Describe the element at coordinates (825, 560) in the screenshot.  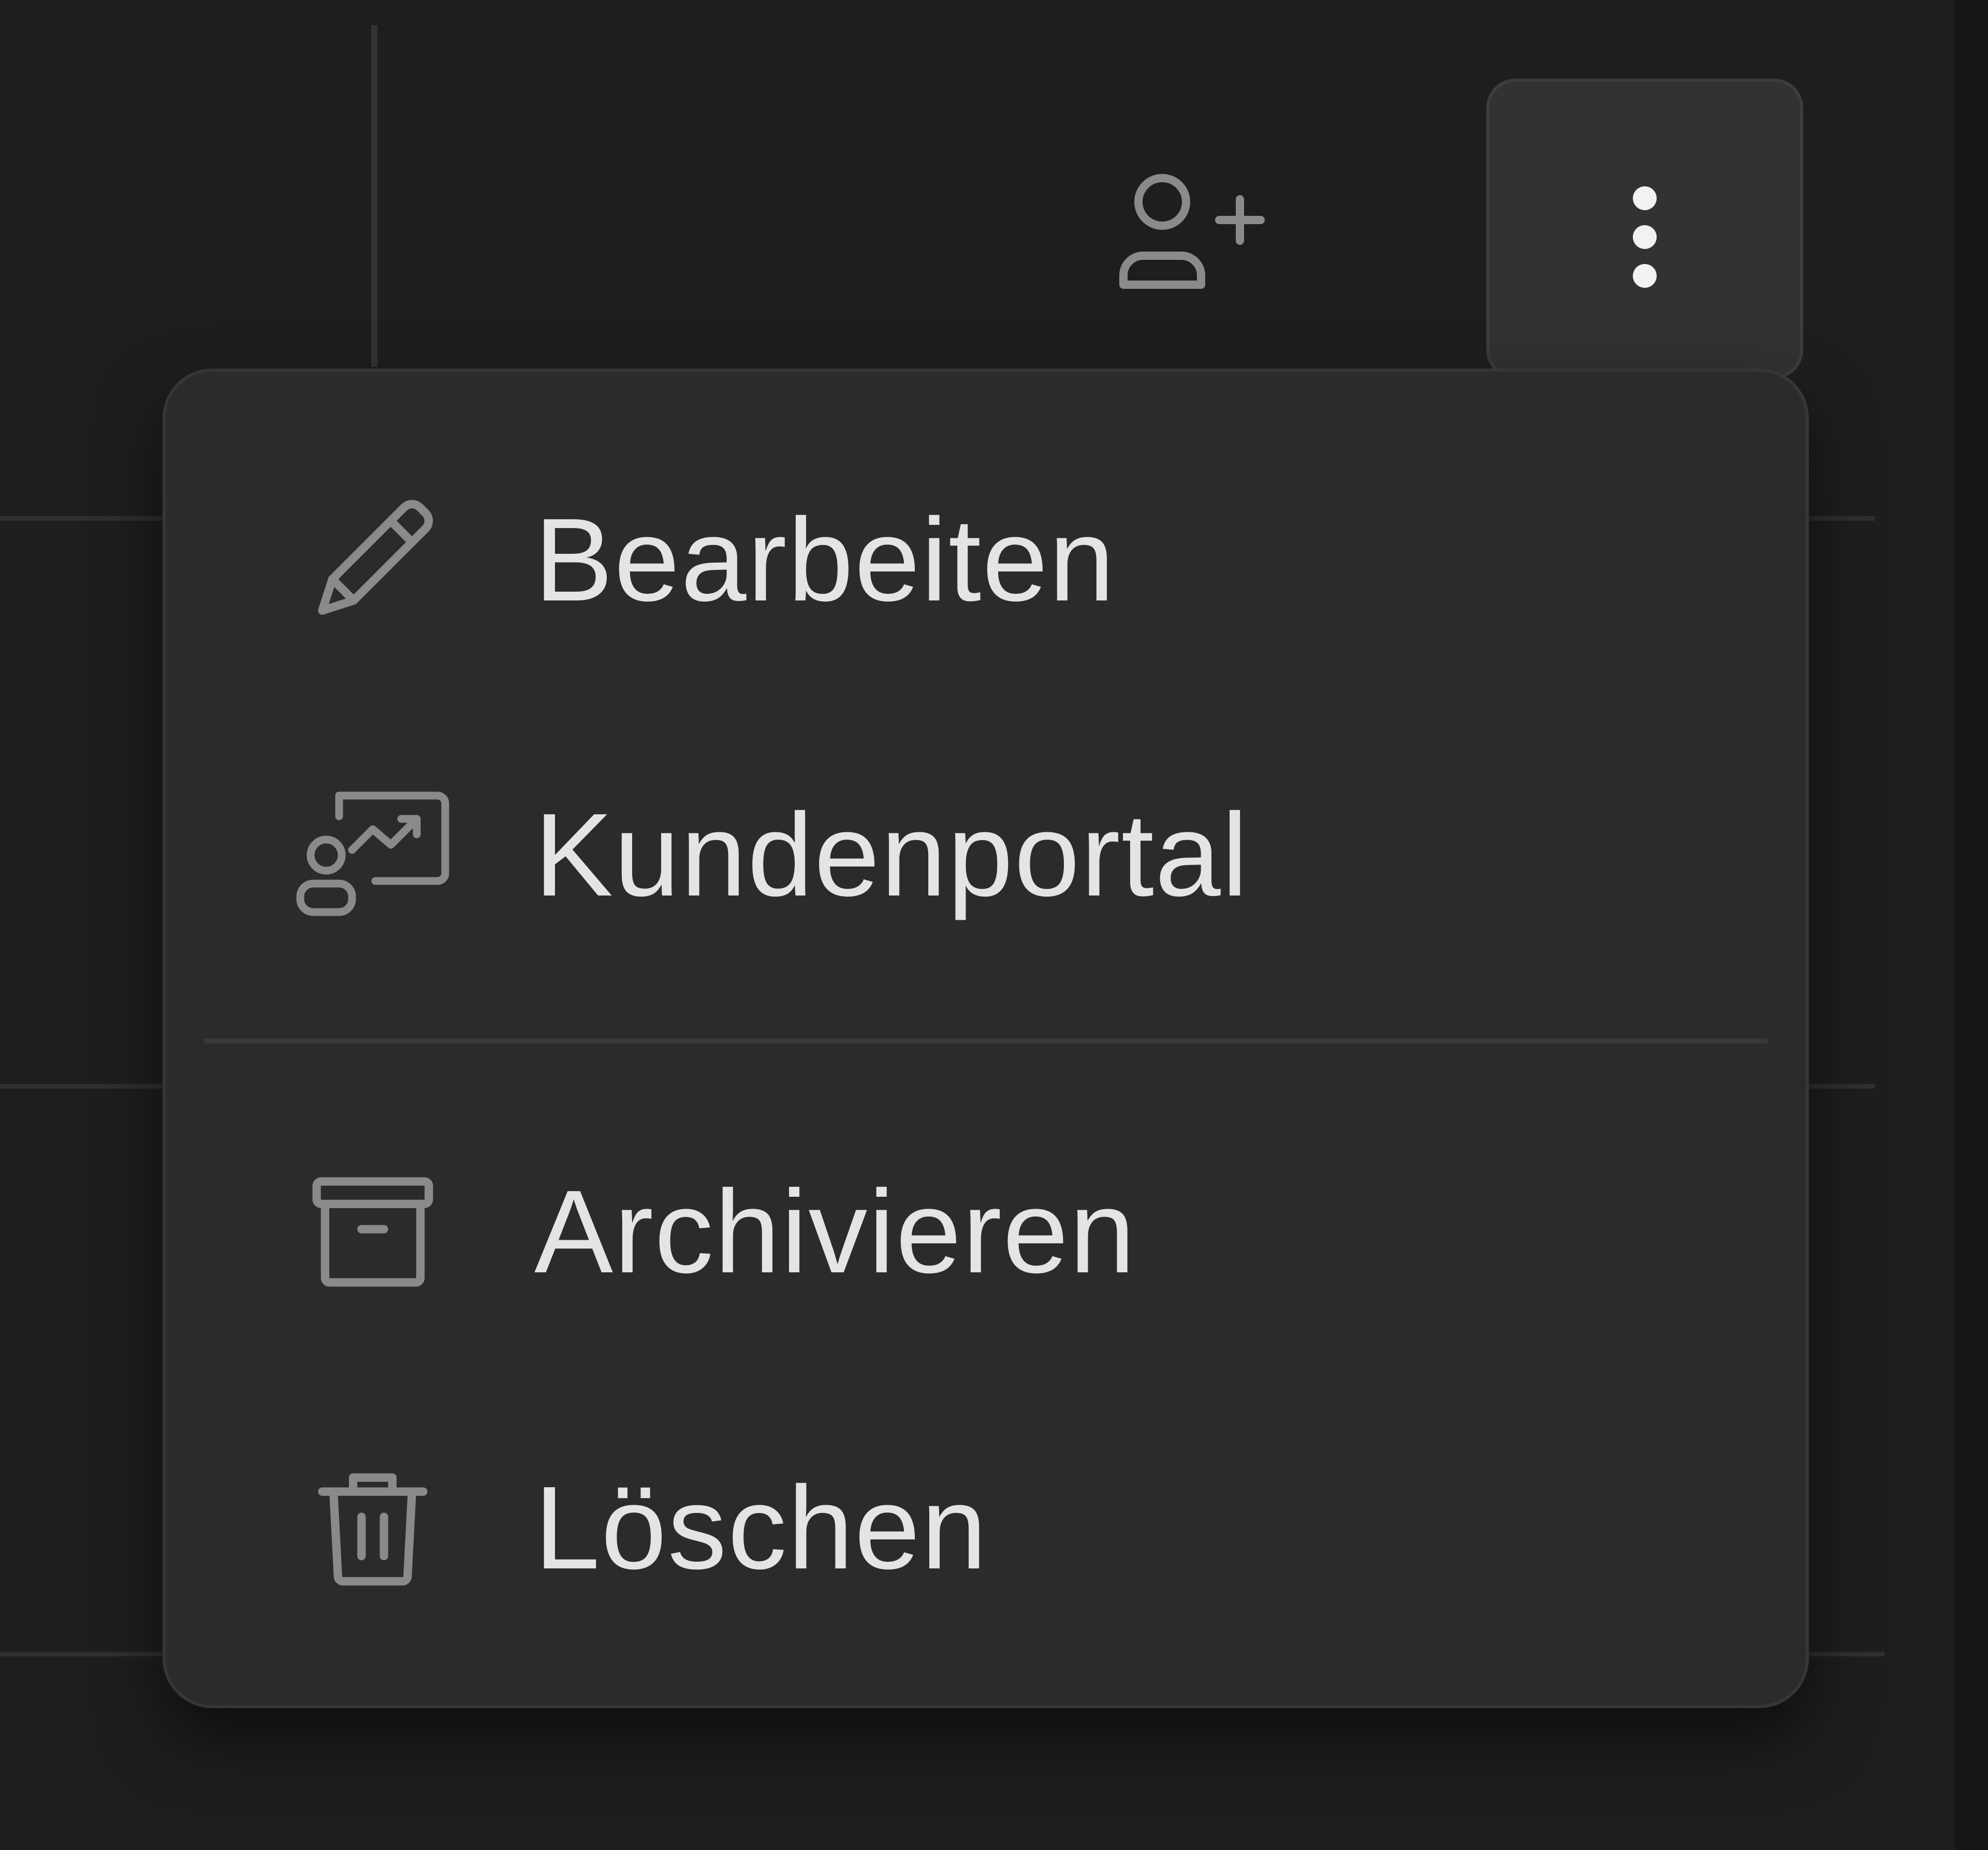
I see `menu-item-label: Bearbeiten` at that location.